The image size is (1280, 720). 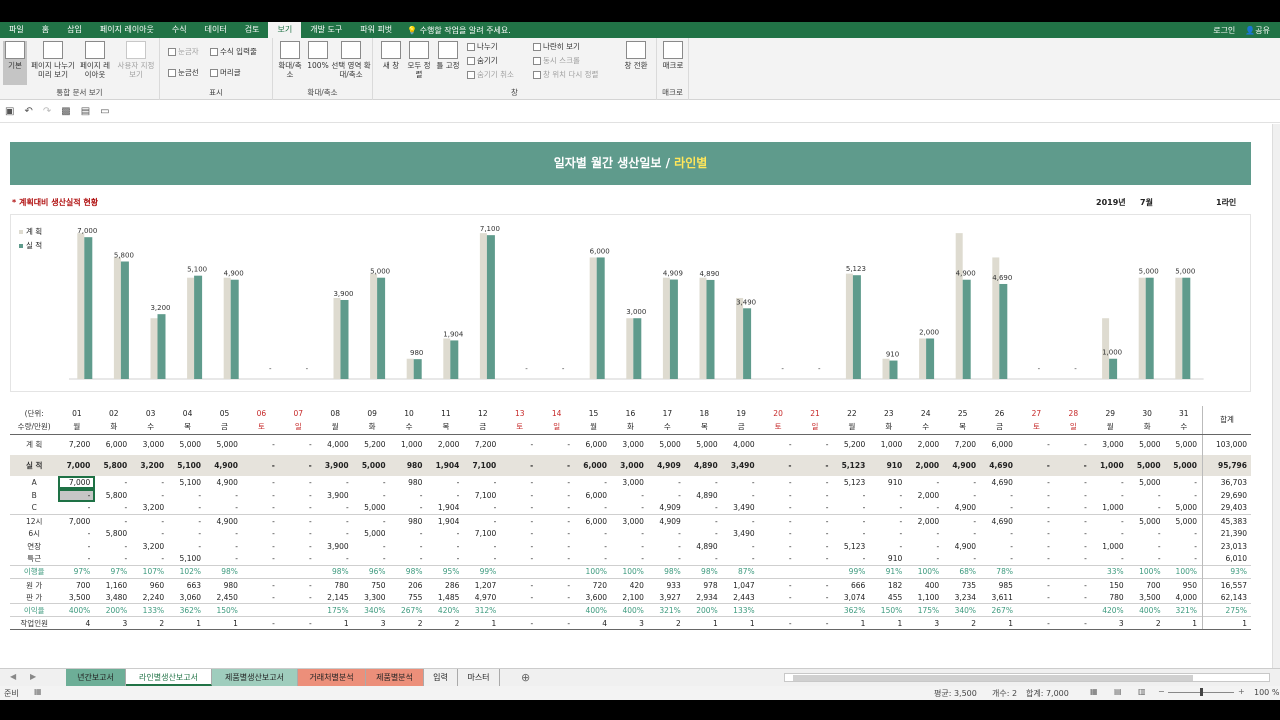 What do you see at coordinates (332, 677) in the screenshot?
I see `sheet-tab-client-analysis: 거래처별분석` at bounding box center [332, 677].